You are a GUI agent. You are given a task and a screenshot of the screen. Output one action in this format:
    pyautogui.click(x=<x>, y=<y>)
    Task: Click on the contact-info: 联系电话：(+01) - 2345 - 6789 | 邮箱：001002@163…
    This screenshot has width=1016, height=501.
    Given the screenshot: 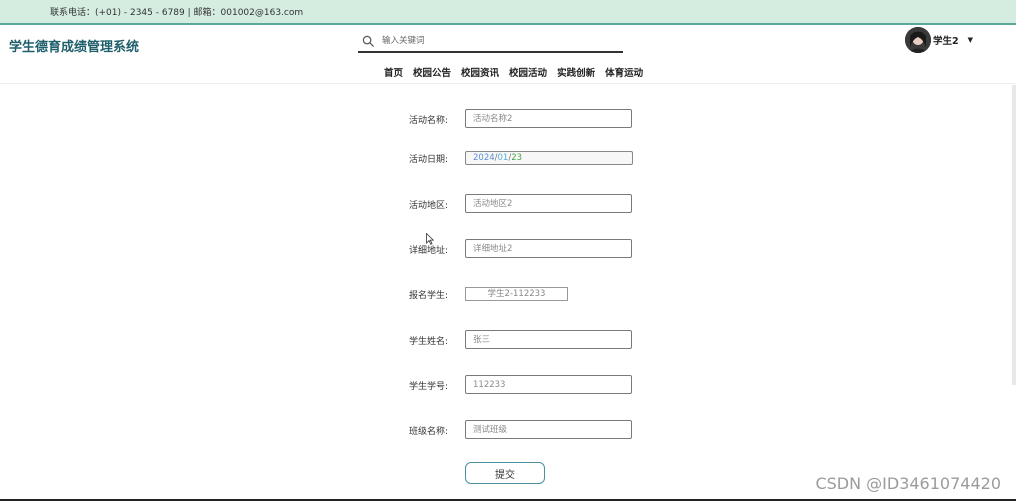 What is the action you would take?
    pyautogui.click(x=177, y=13)
    